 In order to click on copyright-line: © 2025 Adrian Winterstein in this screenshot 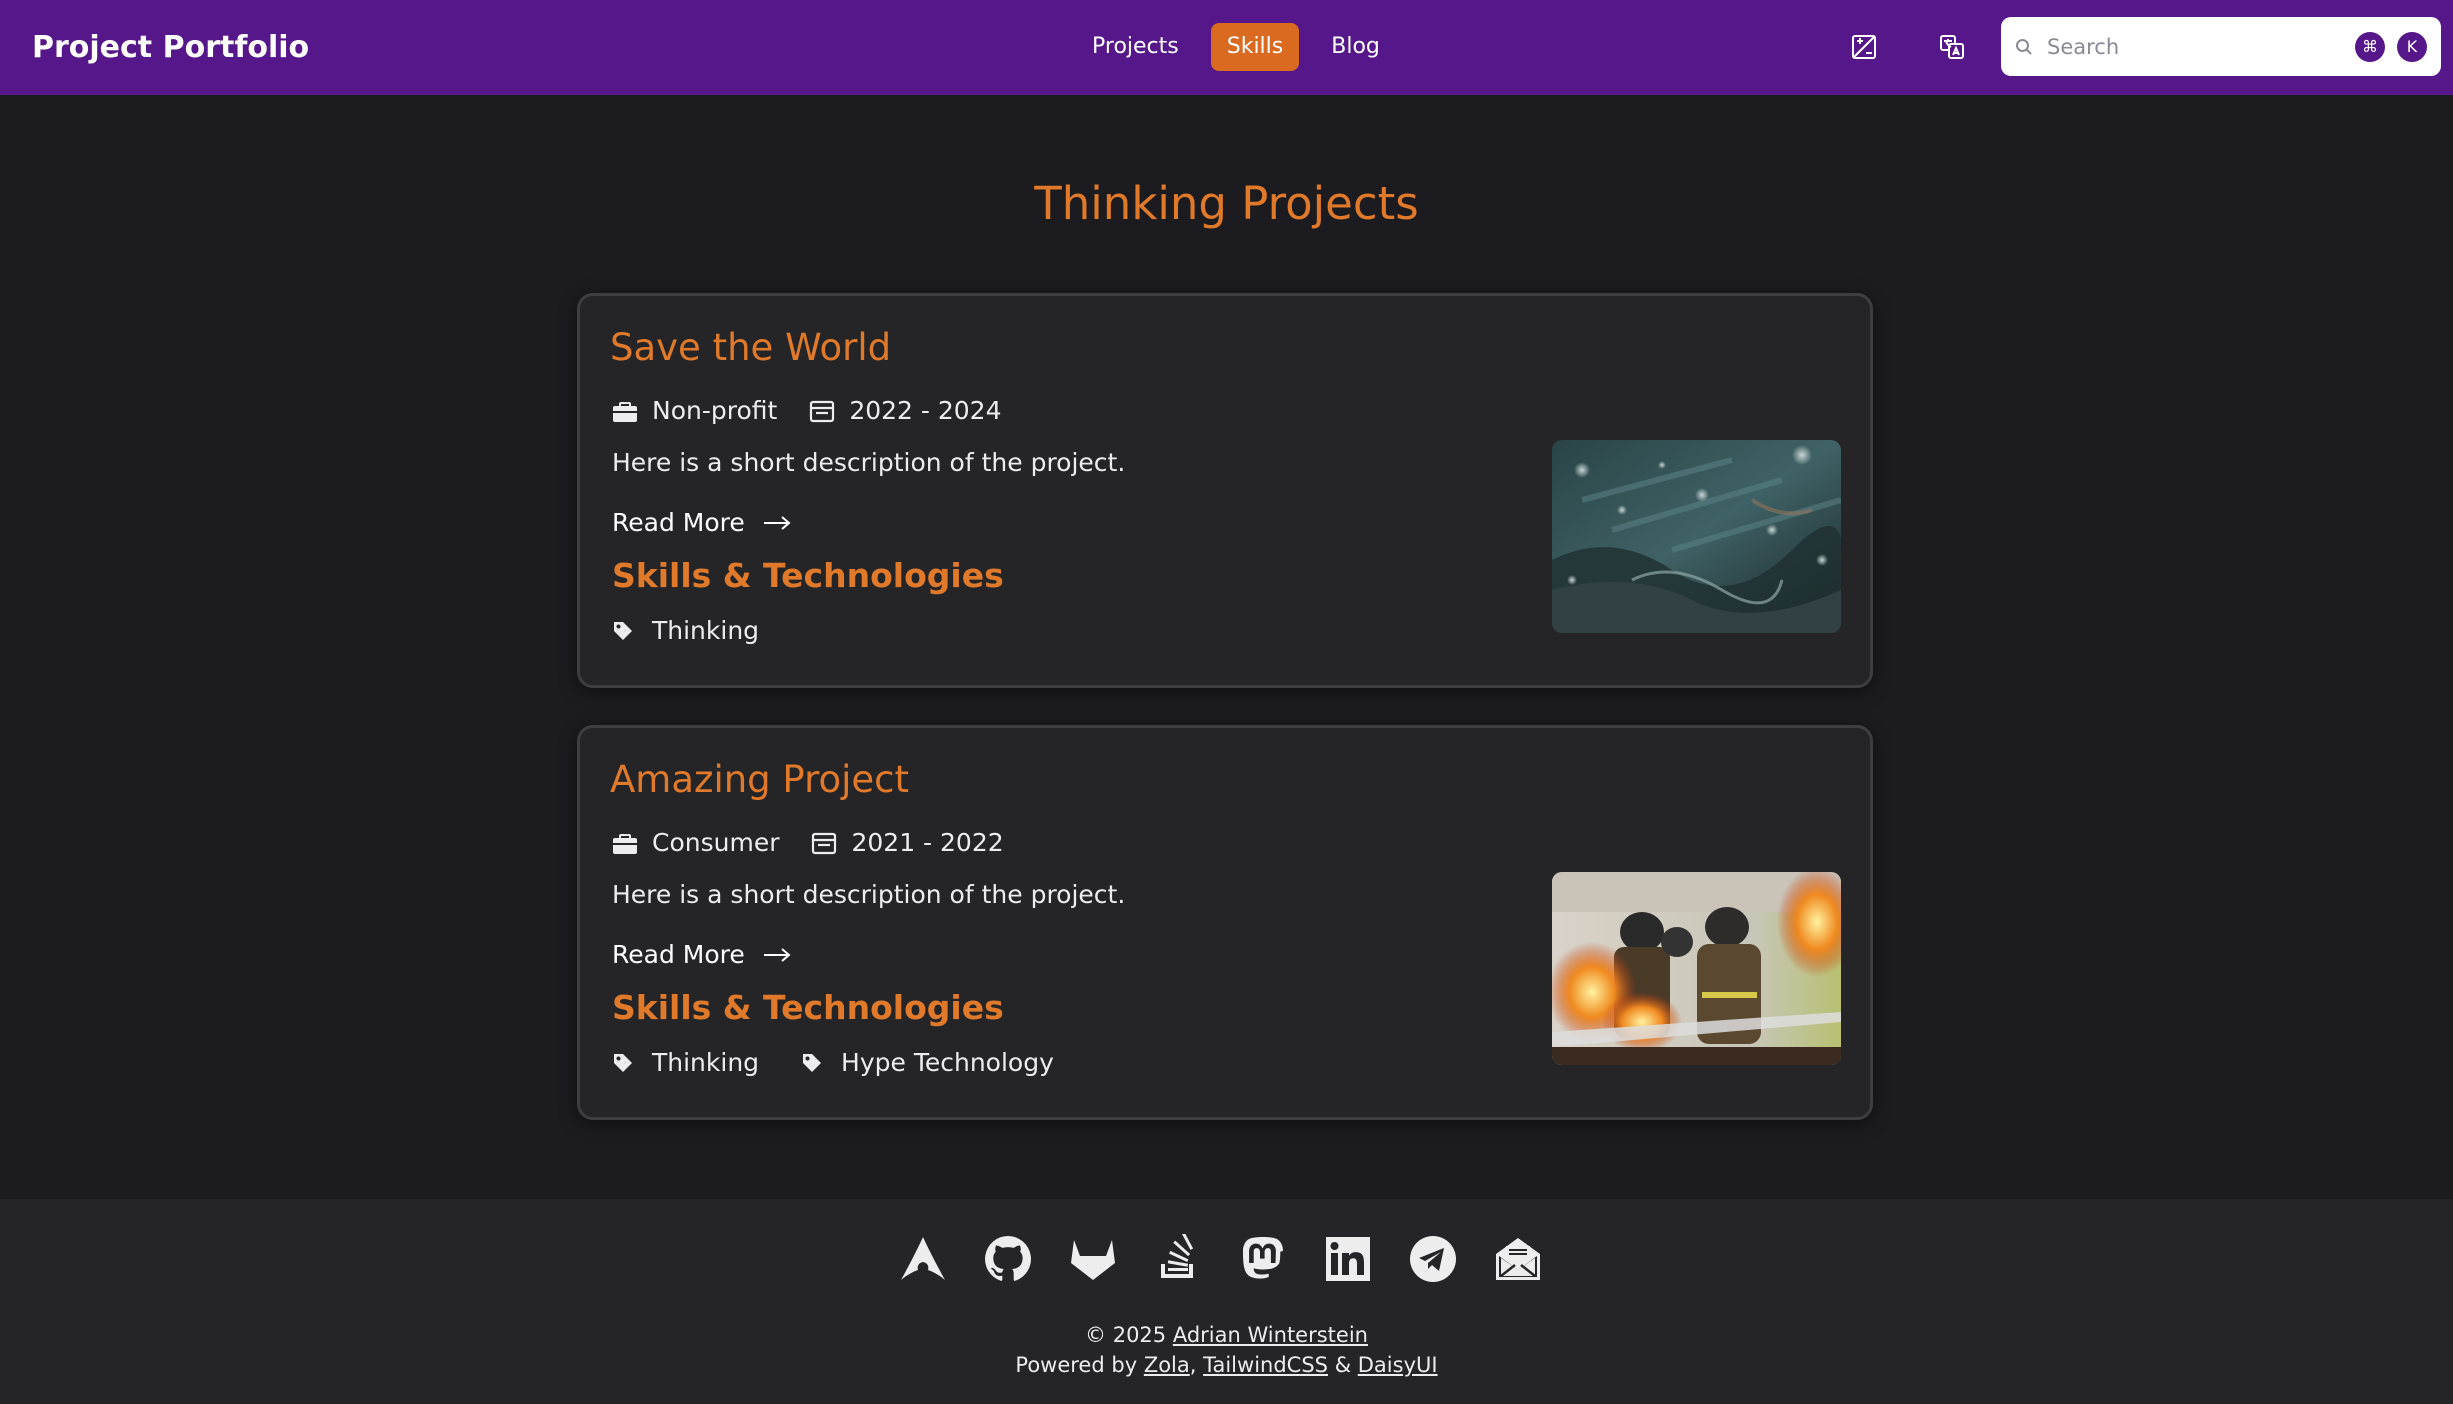, I will do `click(1226, 1335)`.